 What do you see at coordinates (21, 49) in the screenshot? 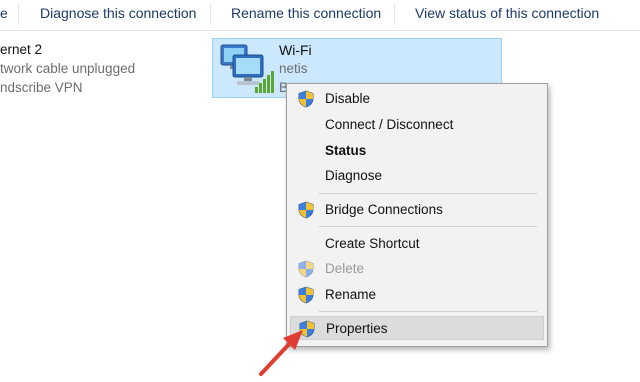
I see `connection-name: ernet 2` at bounding box center [21, 49].